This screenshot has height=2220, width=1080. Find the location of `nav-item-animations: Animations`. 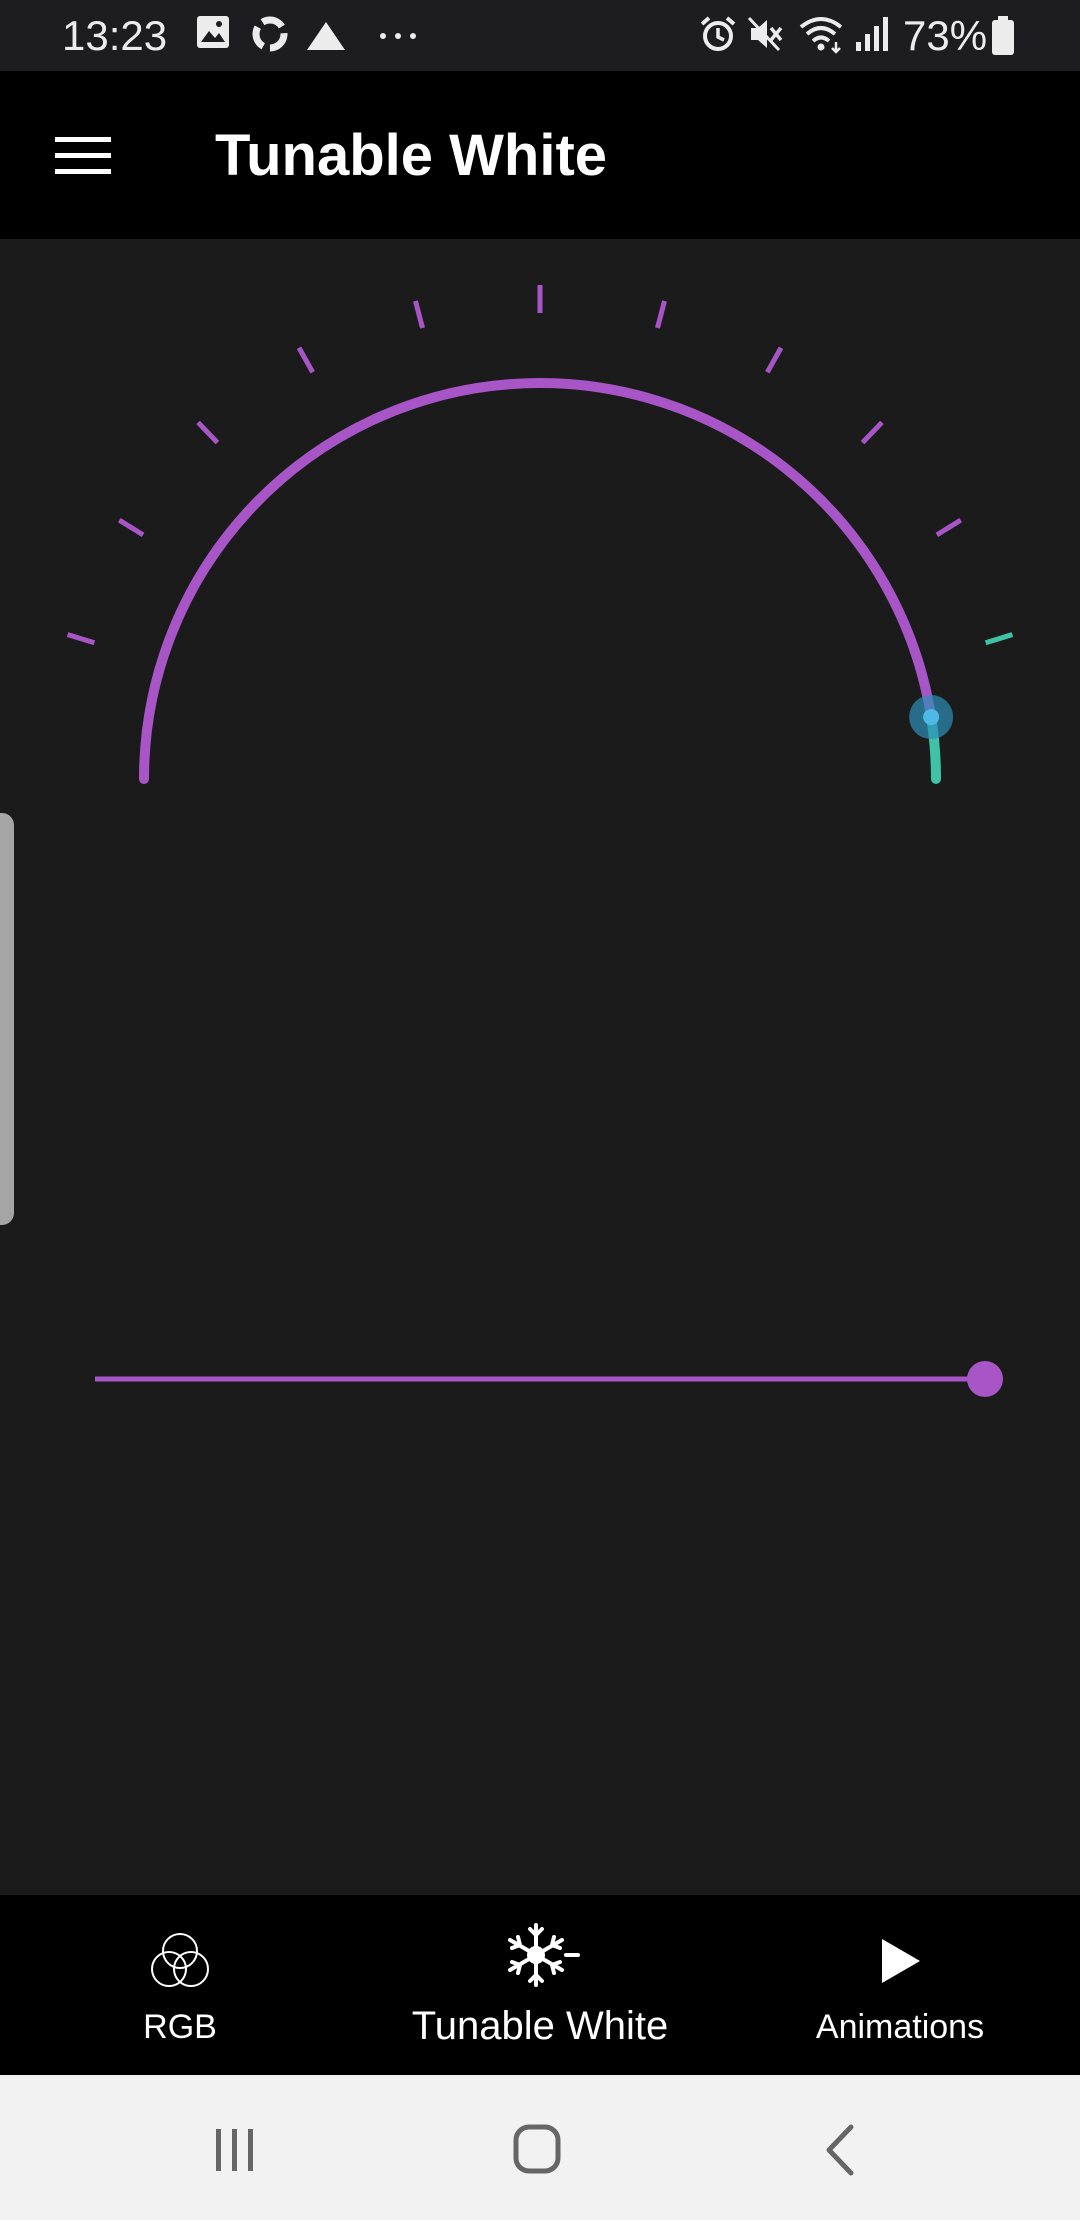

nav-item-animations: Animations is located at coordinates (900, 1985).